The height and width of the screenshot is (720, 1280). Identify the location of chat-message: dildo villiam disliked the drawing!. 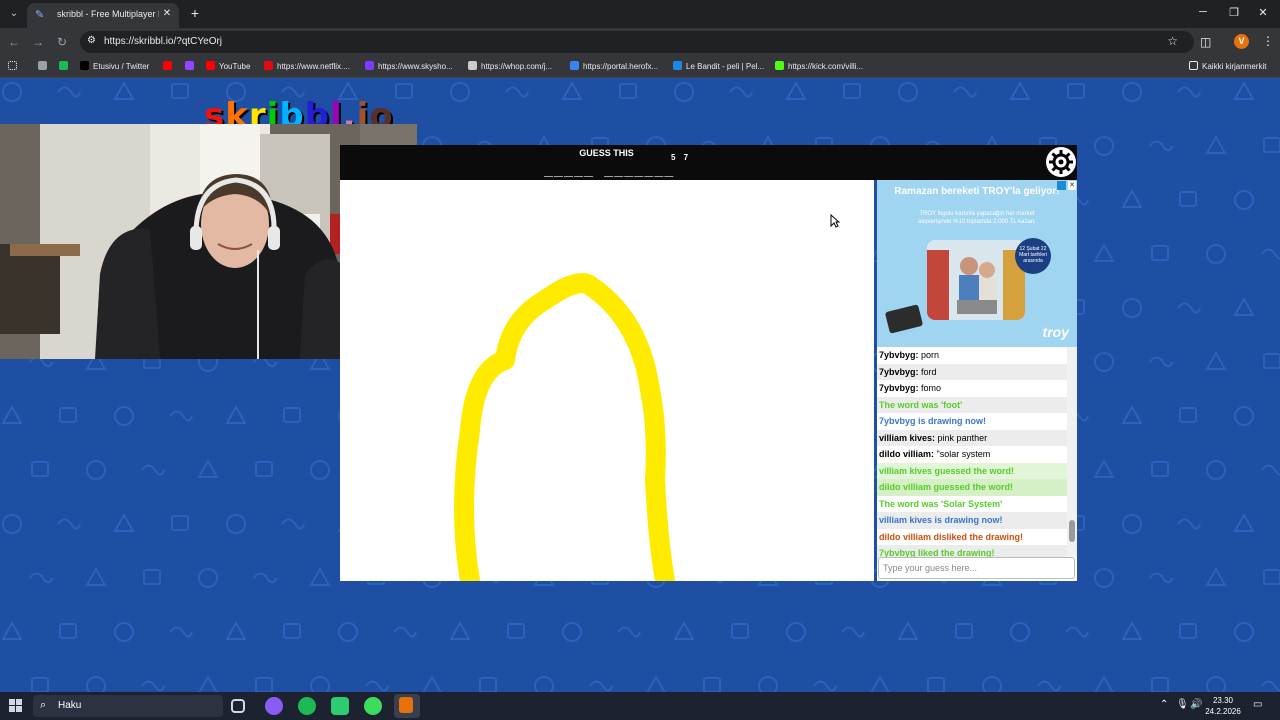
(972, 536).